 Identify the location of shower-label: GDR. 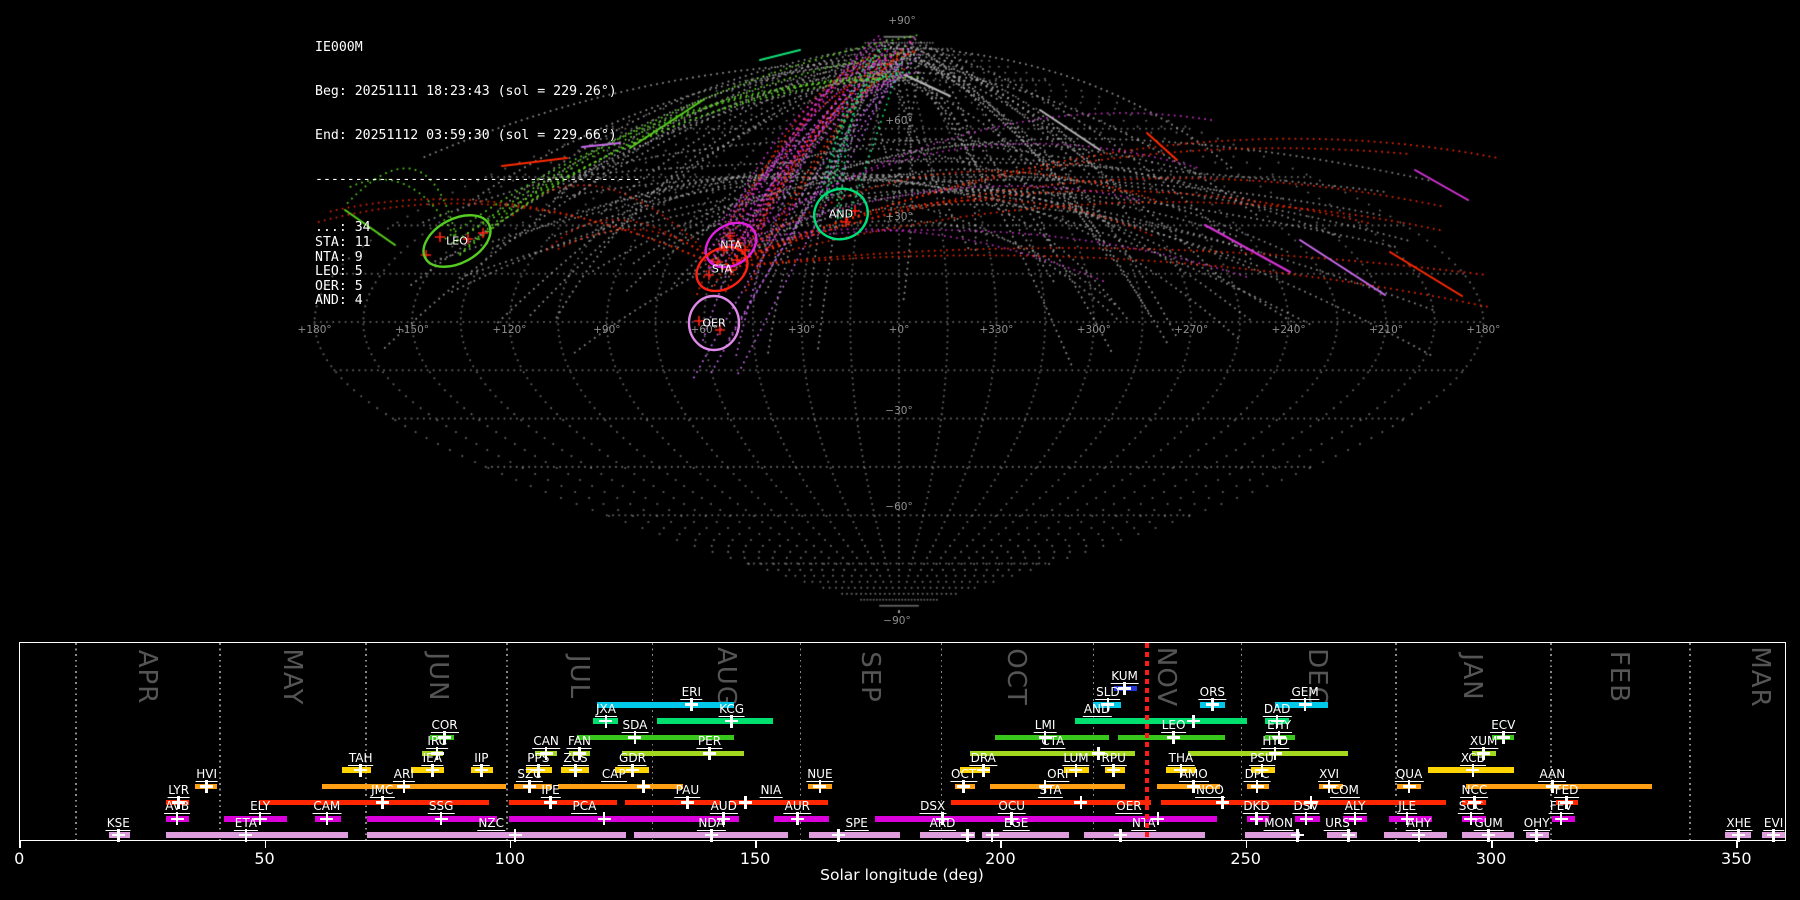
(632, 758).